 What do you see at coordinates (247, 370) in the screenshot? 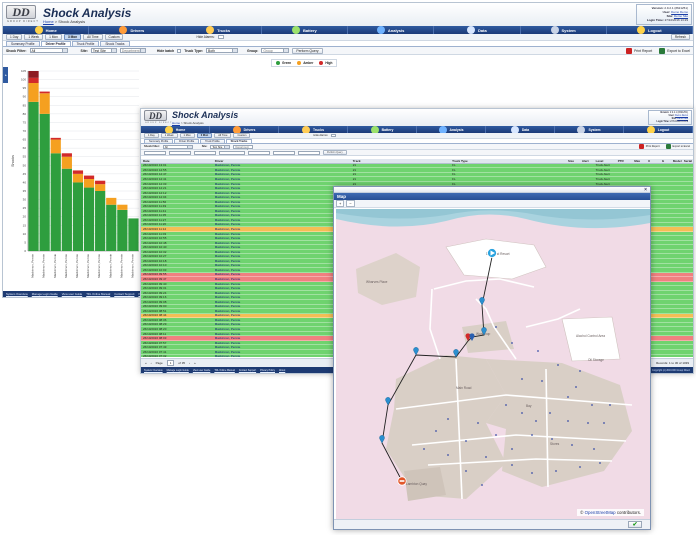
I see `footer-link-4-2: Contact Support` at bounding box center [247, 370].